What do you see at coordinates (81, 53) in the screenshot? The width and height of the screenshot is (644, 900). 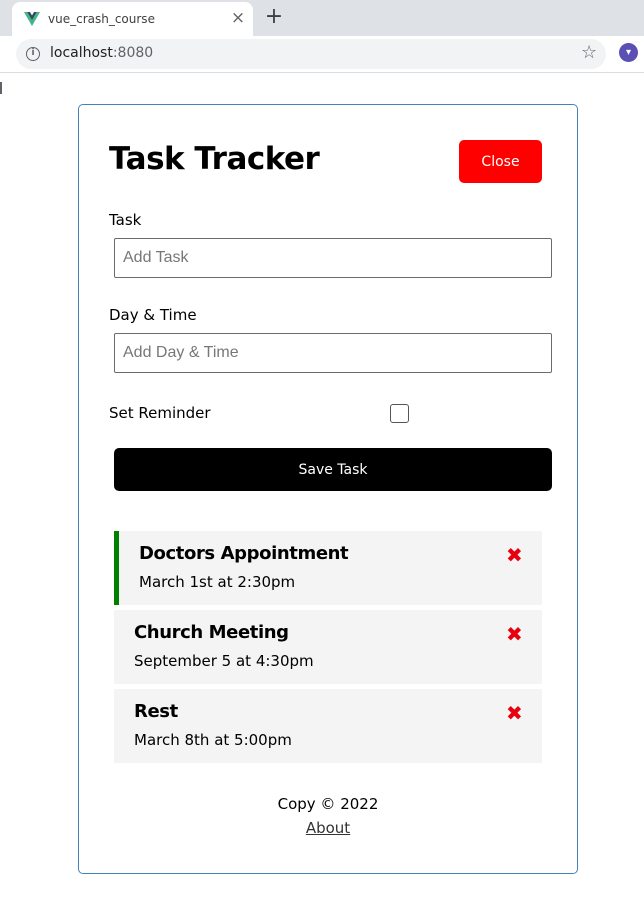 I see `url-host: localhost` at bounding box center [81, 53].